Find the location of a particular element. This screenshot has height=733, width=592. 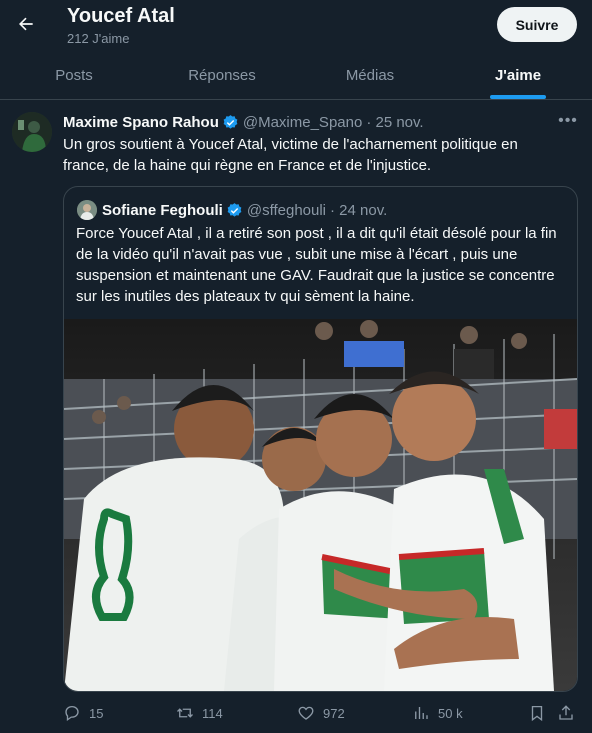

active-tab-indicator is located at coordinates (518, 97).